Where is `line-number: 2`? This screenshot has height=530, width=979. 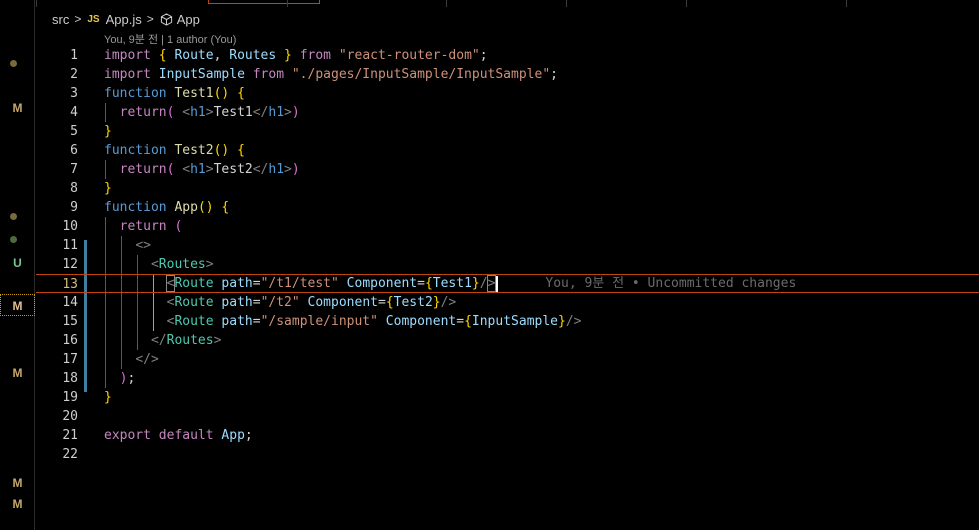 line-number: 2 is located at coordinates (74, 74).